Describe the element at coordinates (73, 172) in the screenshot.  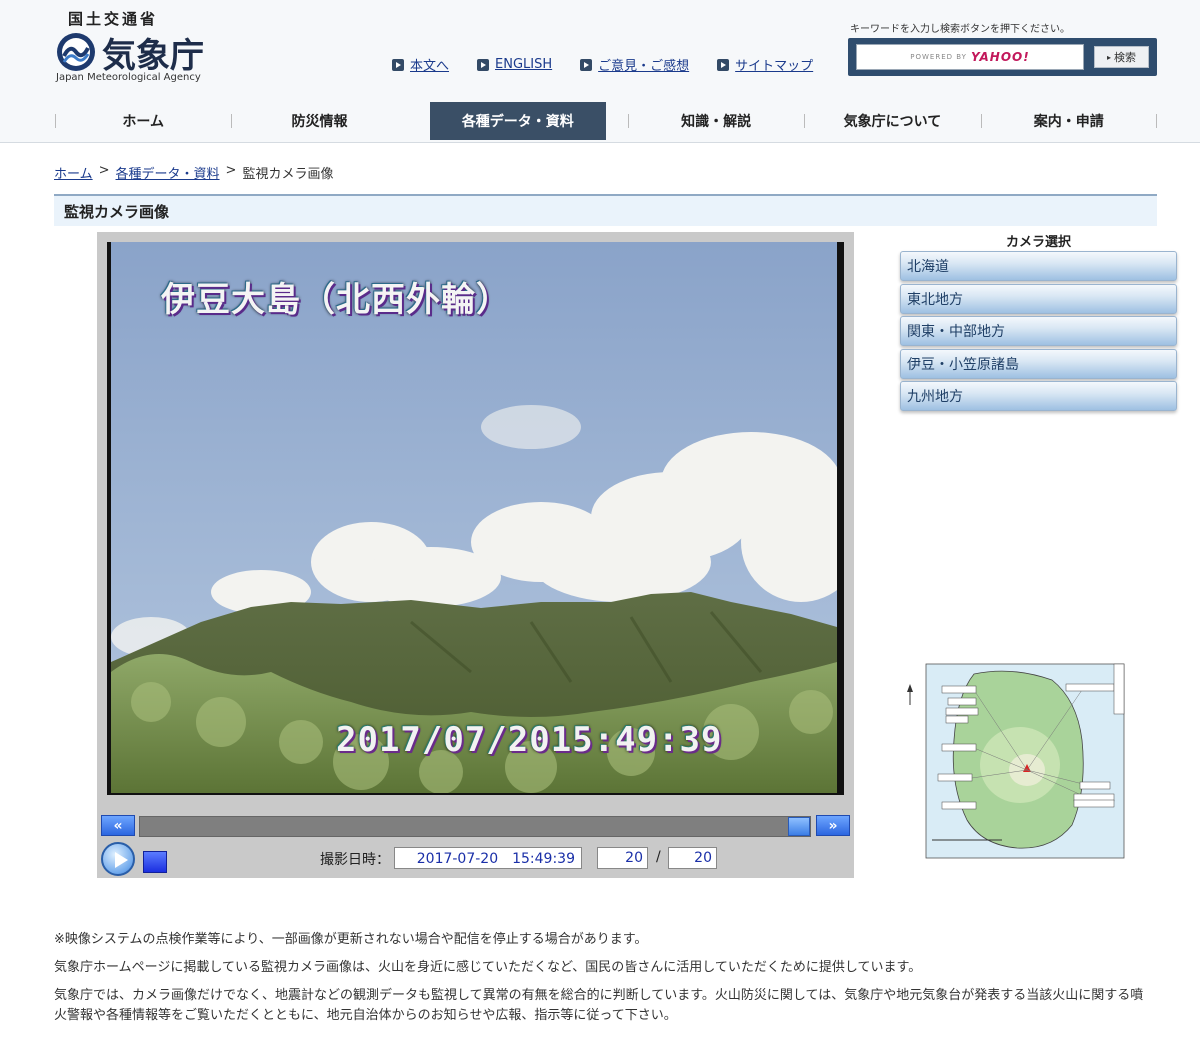
I see `breadcrumb-home: ホーム` at that location.